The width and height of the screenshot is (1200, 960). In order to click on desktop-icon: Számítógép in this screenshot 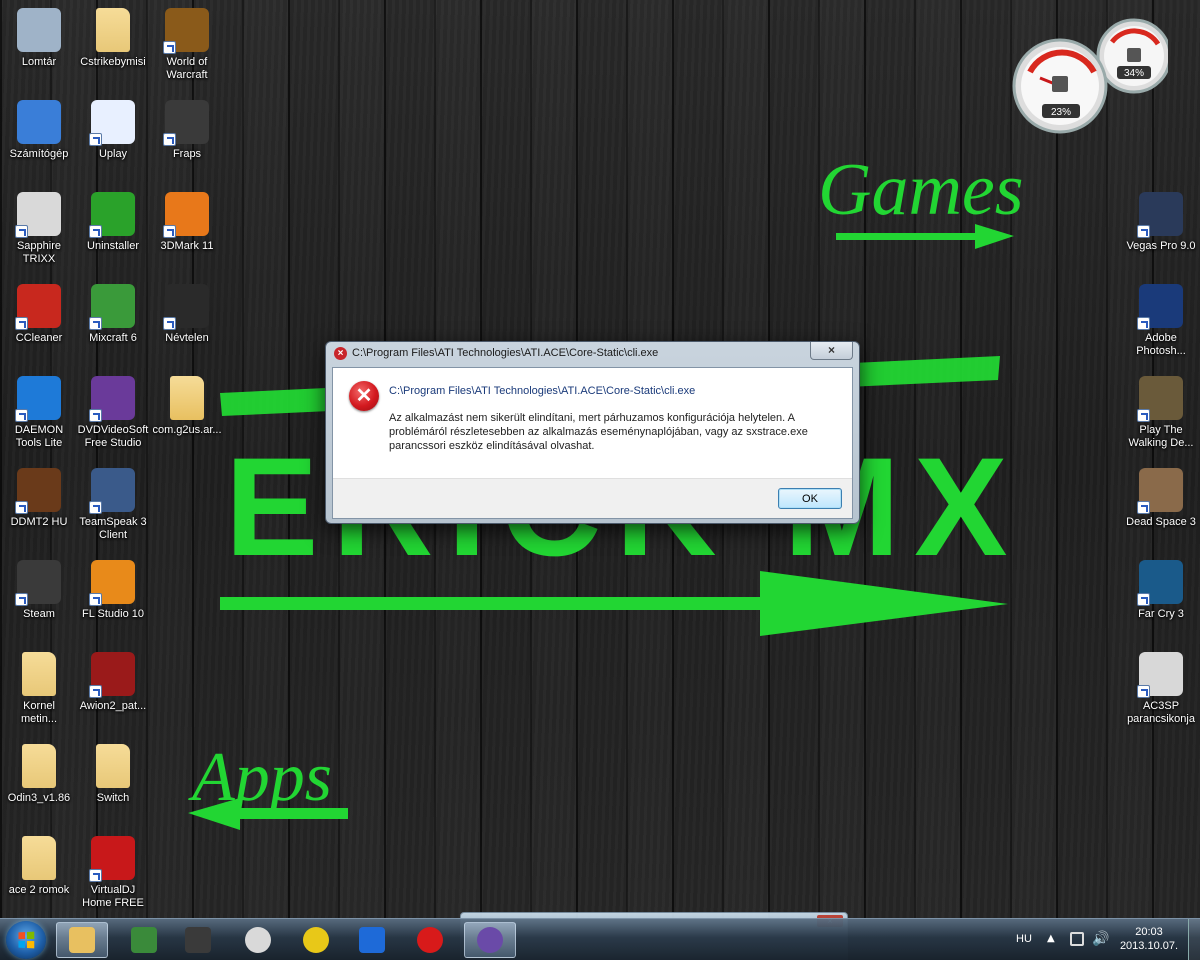, I will do `click(39, 139)`.